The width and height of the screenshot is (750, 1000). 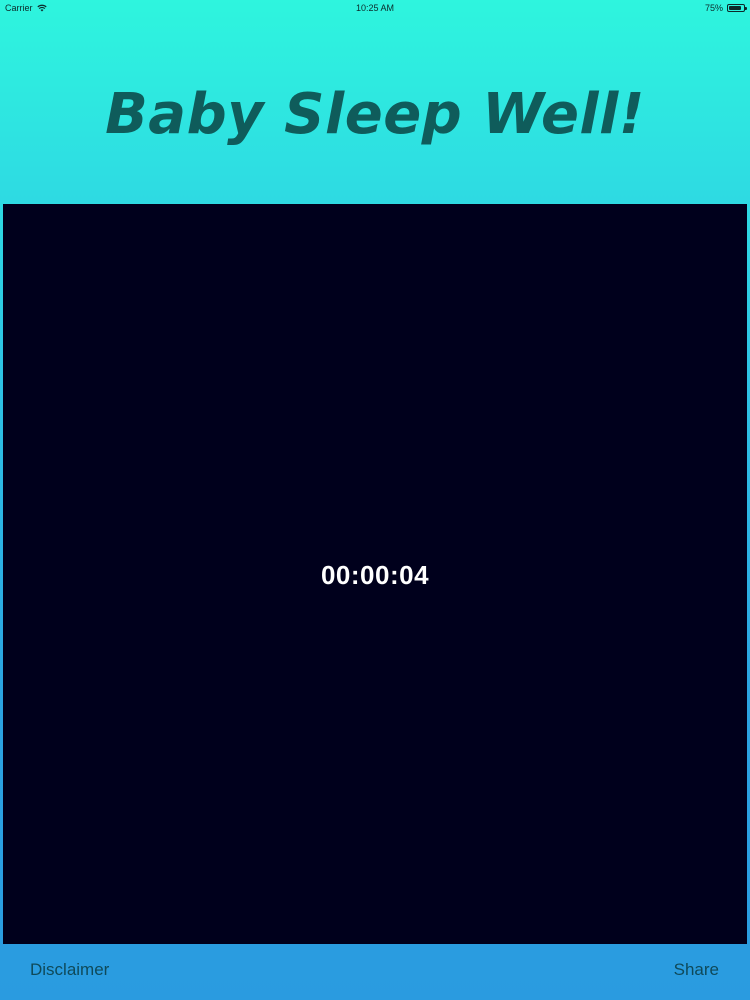 I want to click on battery-icon, so click(x=737, y=8).